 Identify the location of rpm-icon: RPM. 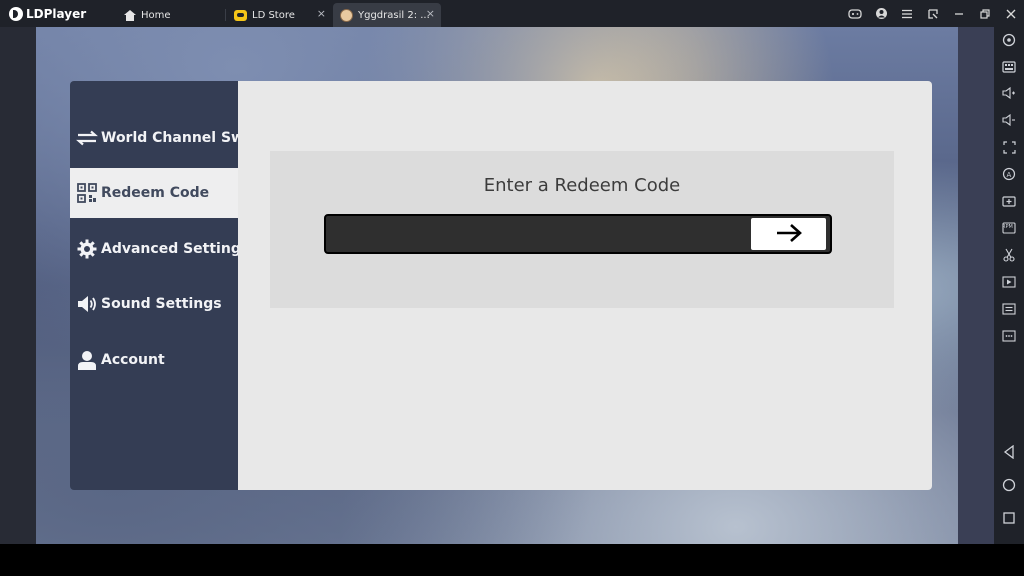
(1009, 228).